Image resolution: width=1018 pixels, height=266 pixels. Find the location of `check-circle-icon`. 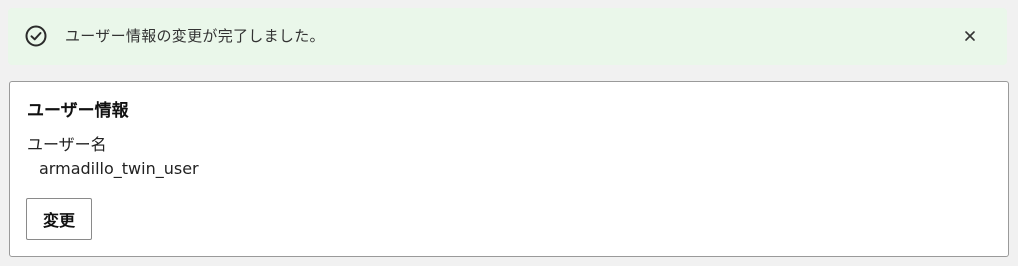

check-circle-icon is located at coordinates (36, 36).